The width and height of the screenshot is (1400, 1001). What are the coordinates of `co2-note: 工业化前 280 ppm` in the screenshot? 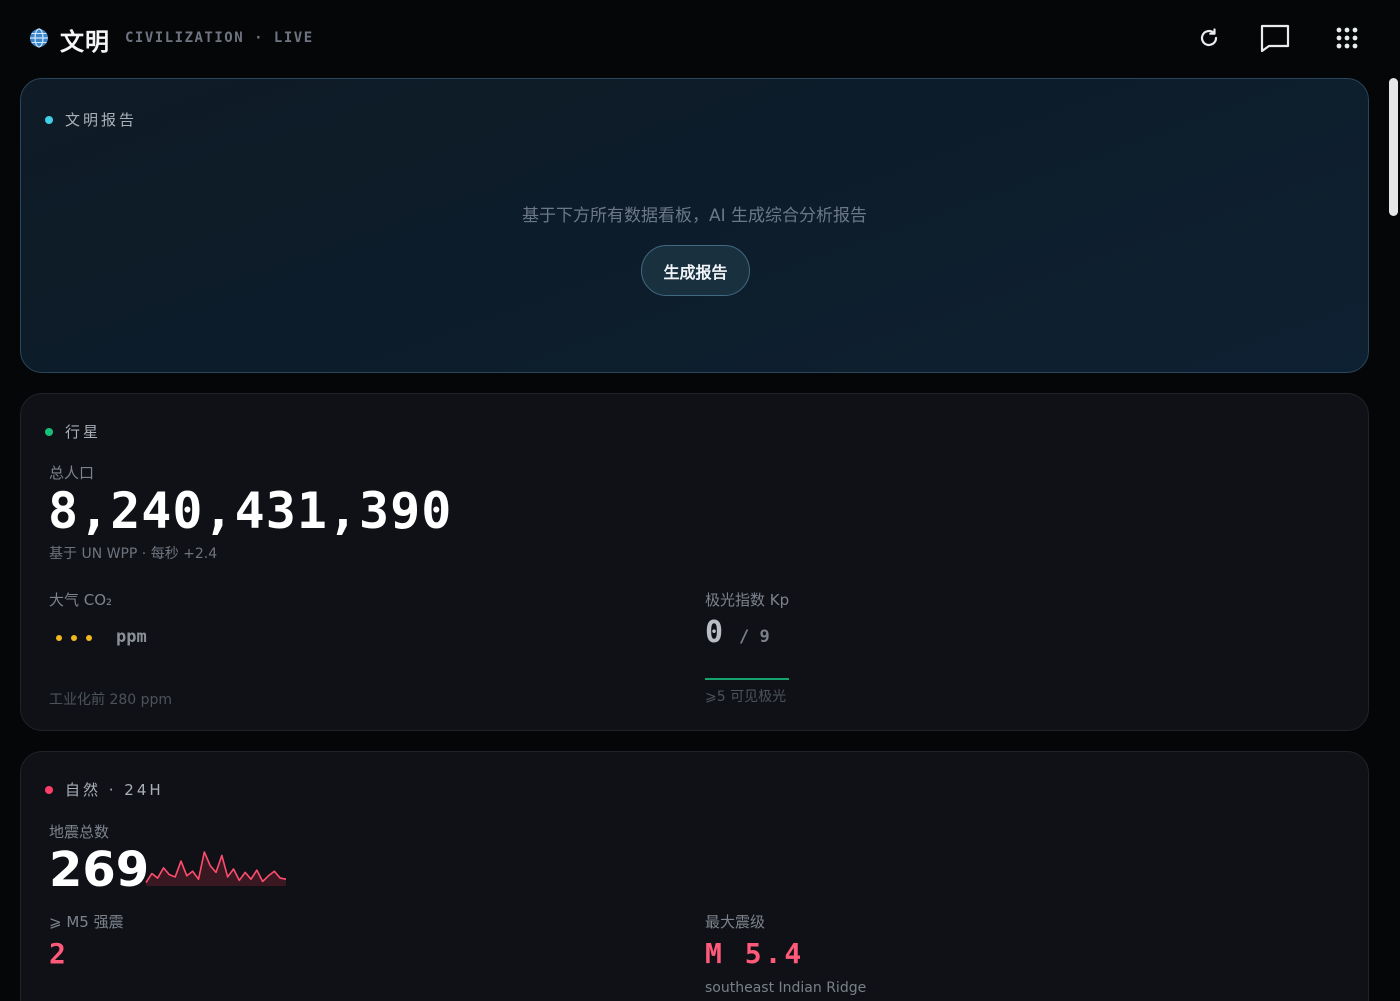 It's located at (111, 700).